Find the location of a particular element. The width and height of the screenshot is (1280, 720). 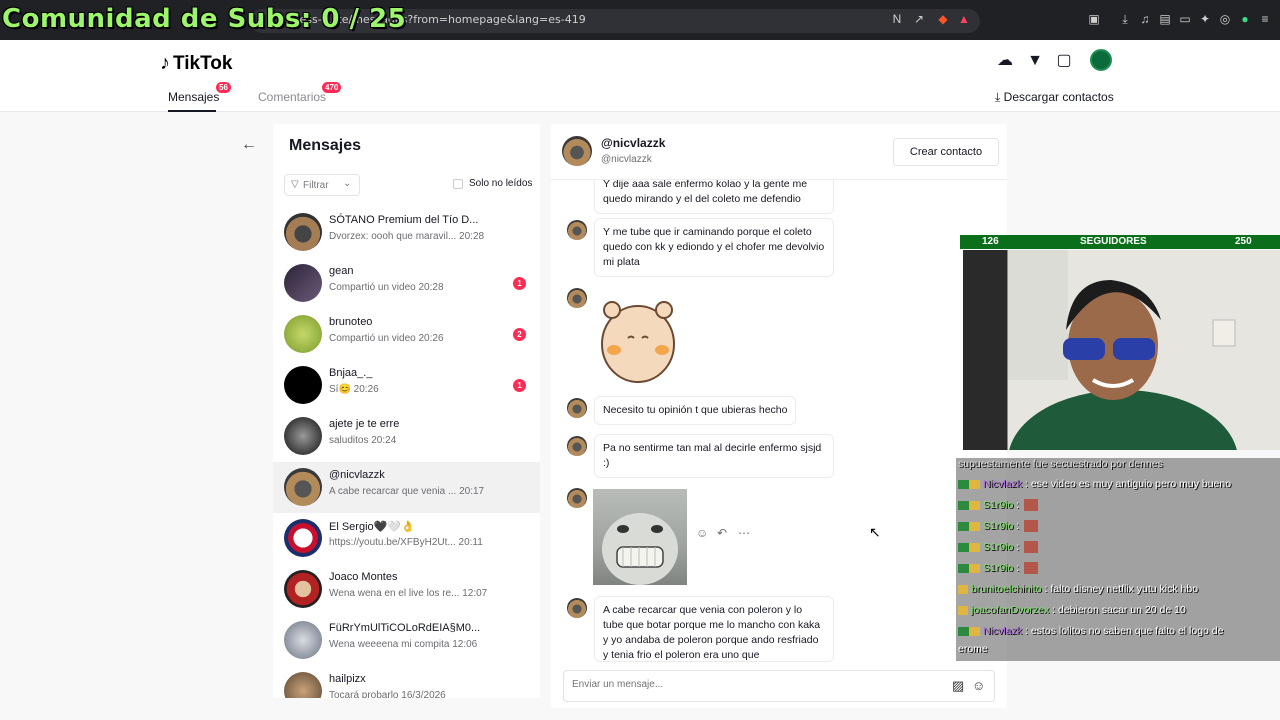

downloads-icon: ⤓ is located at coordinates (1125, 19).